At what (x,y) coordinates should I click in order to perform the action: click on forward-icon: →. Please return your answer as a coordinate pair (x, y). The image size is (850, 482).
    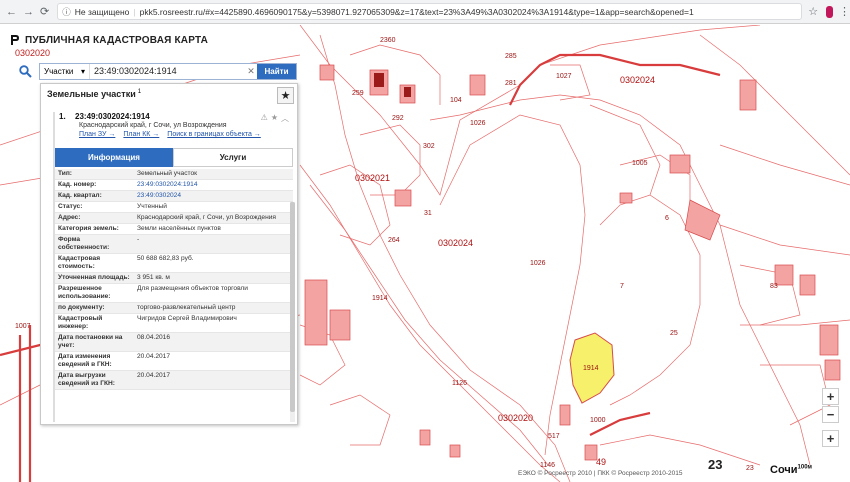
    Looking at the image, I should click on (28, 12).